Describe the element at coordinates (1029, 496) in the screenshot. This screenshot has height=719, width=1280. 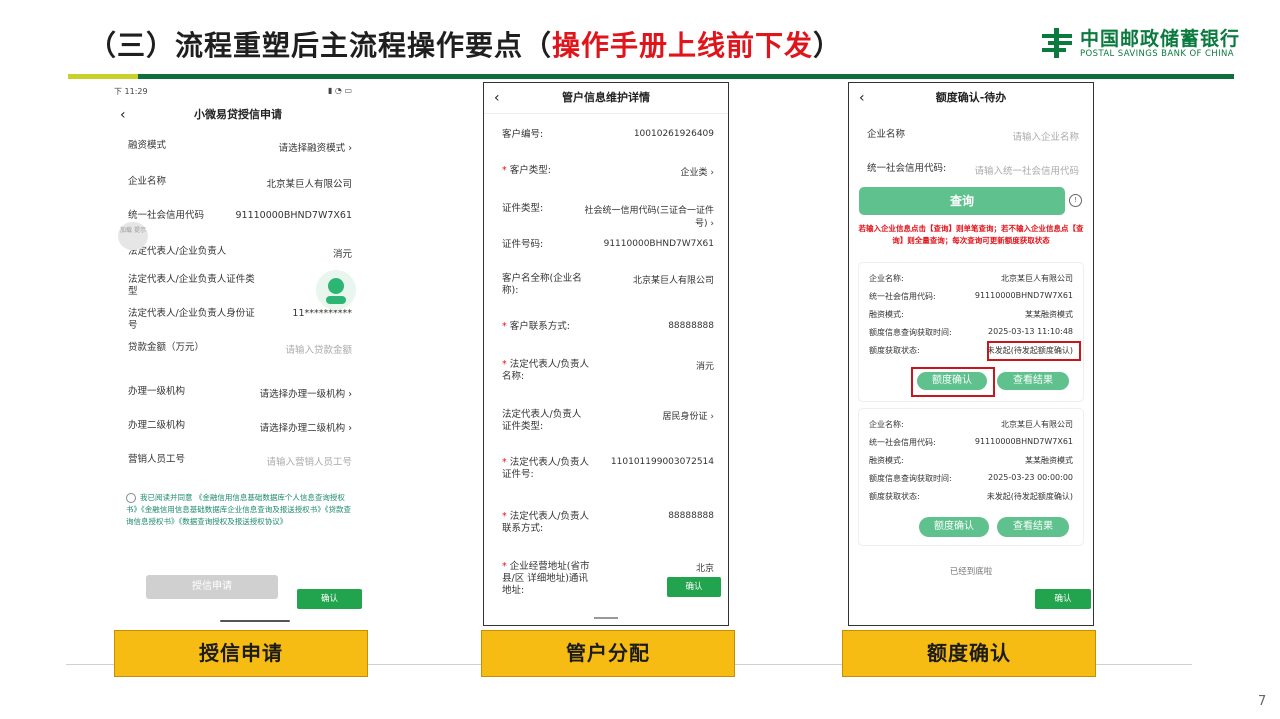
I see `card-field-value: 未发起(待发起额度确认)` at that location.